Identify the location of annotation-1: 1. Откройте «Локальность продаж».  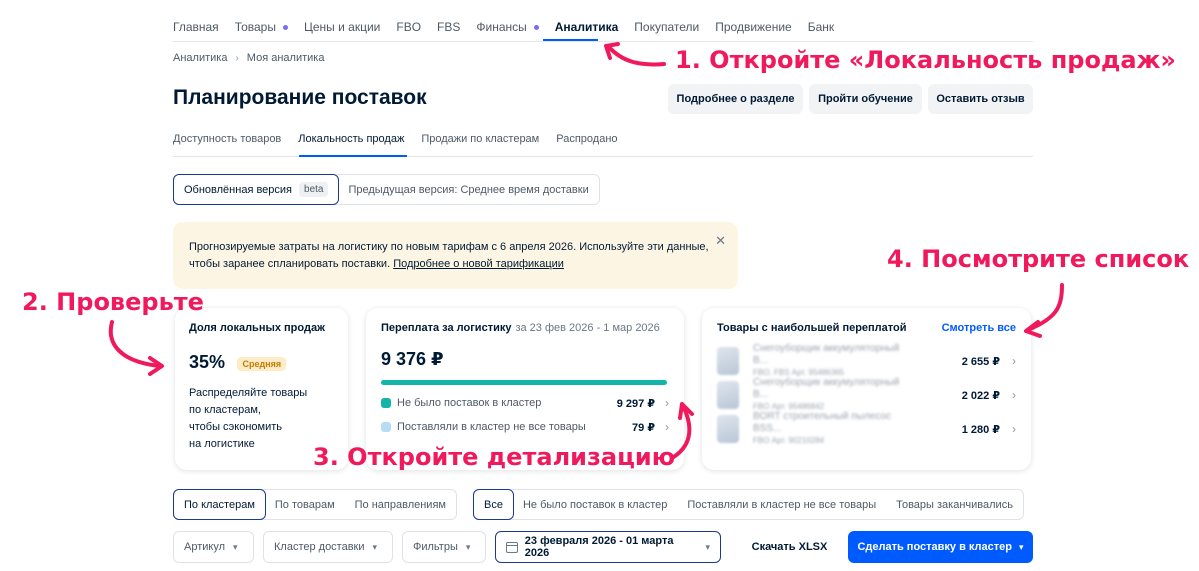
(925, 60).